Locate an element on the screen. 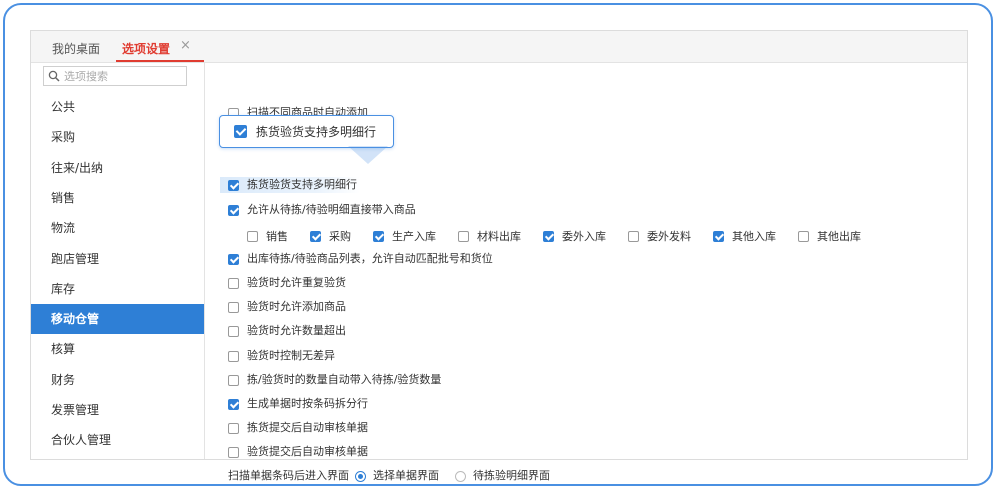 This screenshot has height=491, width=1000. search-input is located at coordinates (123, 76).